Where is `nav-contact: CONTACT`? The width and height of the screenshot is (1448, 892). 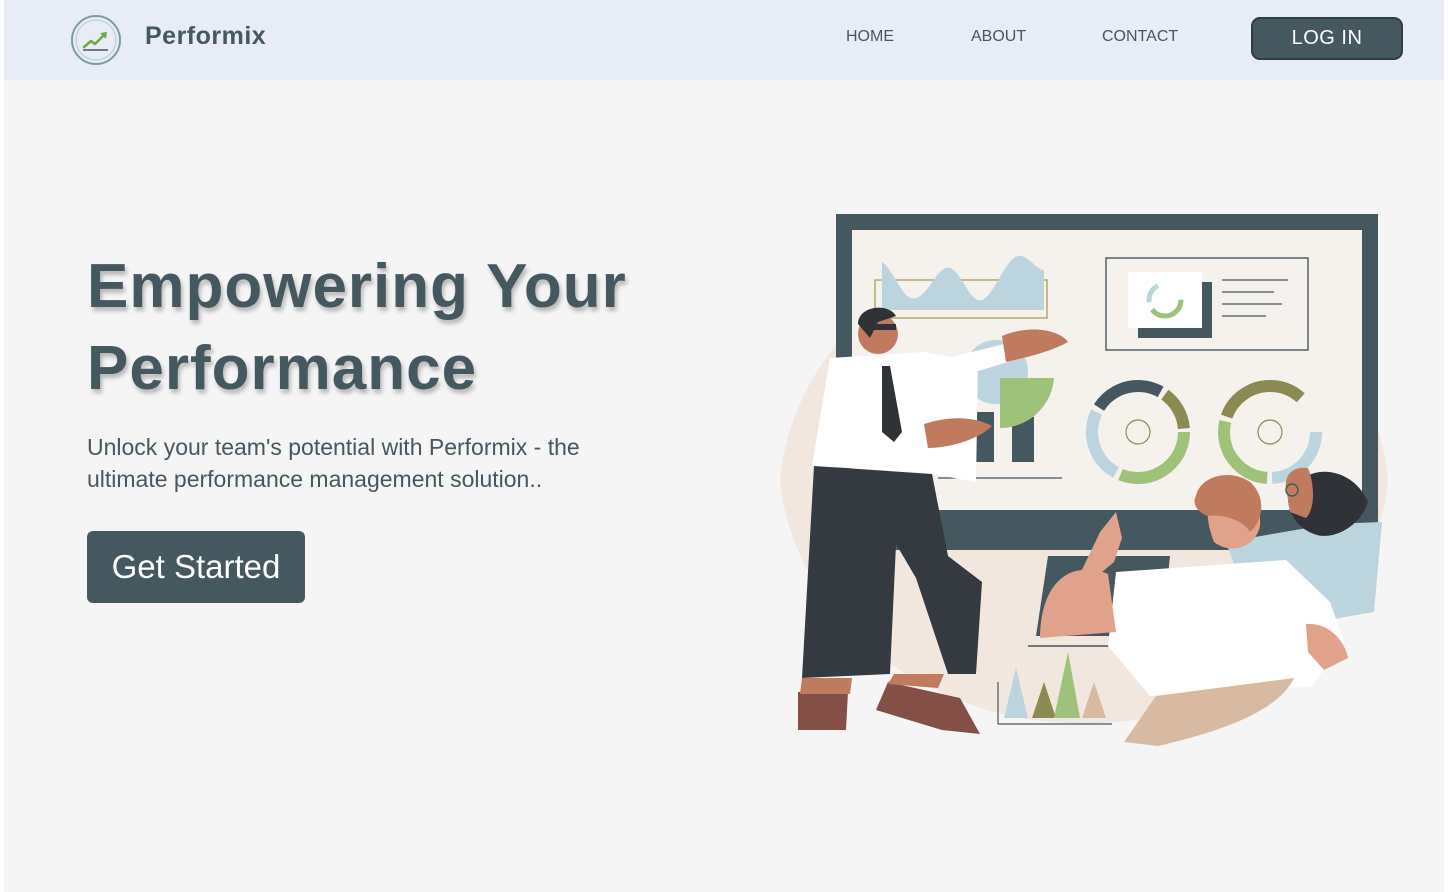 nav-contact: CONTACT is located at coordinates (1140, 37).